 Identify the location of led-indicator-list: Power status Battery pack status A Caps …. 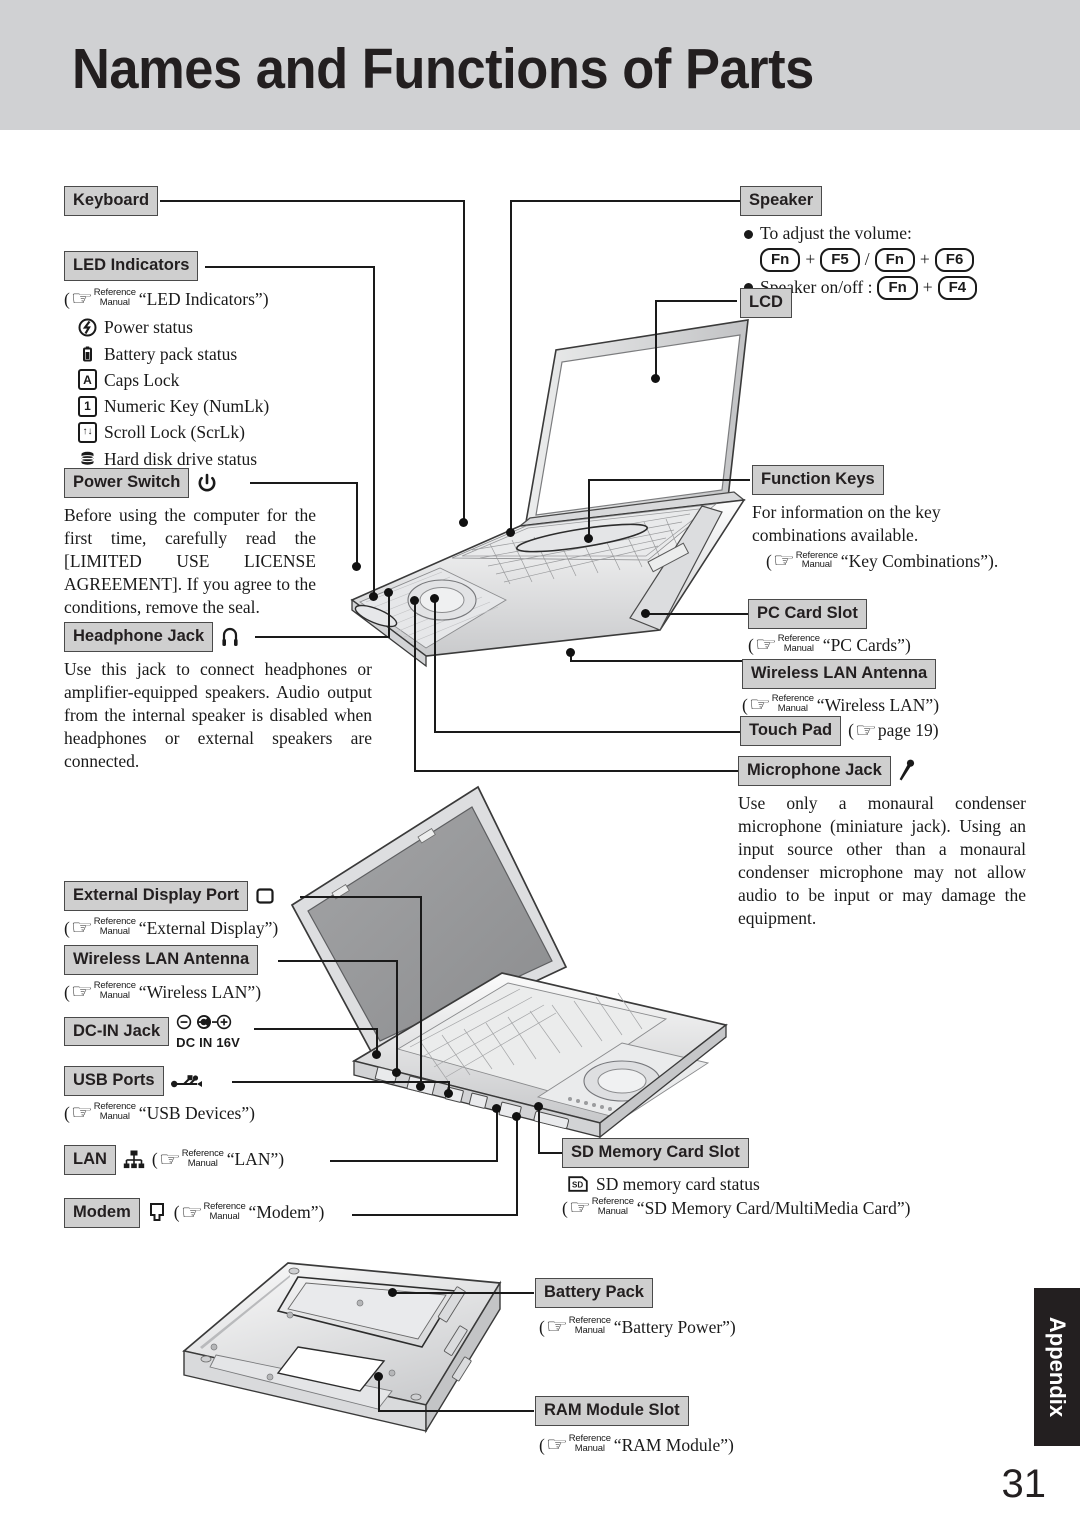
(236, 393).